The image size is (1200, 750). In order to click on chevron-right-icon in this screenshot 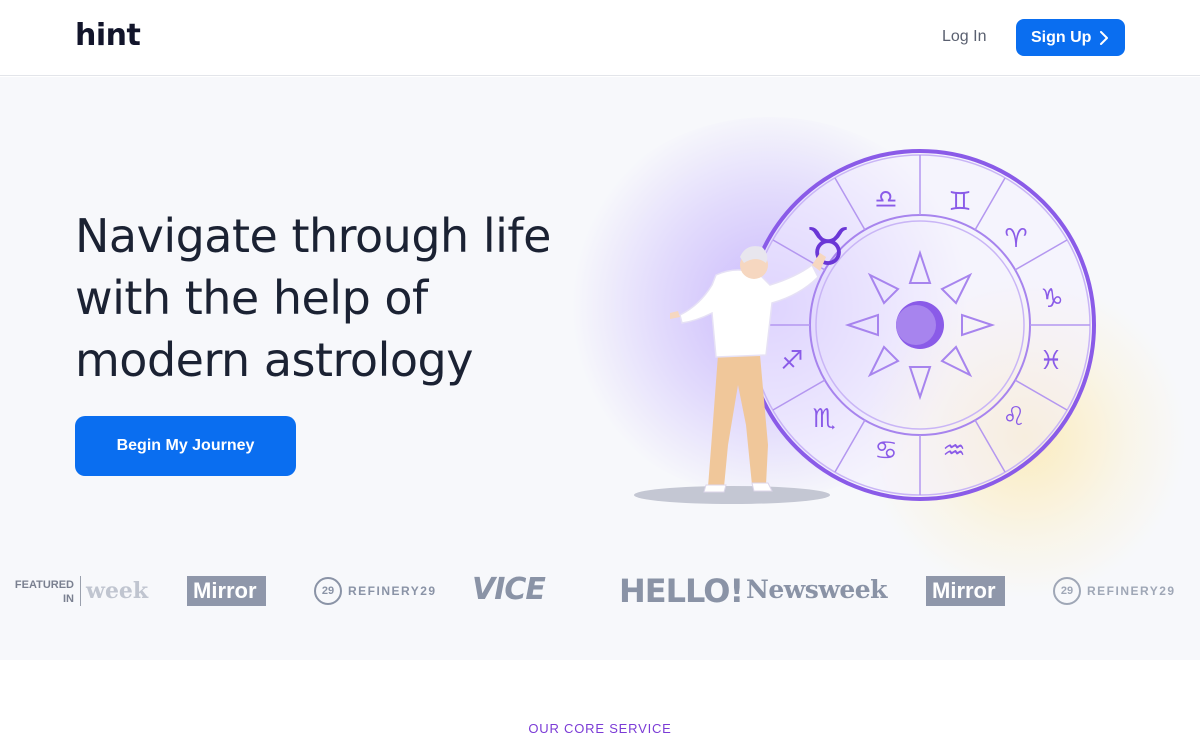, I will do `click(1104, 37)`.